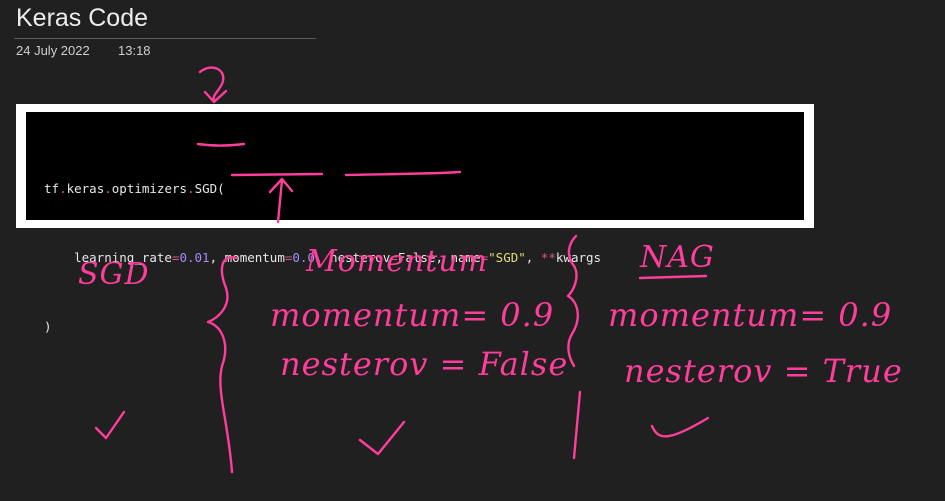  I want to click on nag-nesterov: nesterov = True, so click(763, 371).